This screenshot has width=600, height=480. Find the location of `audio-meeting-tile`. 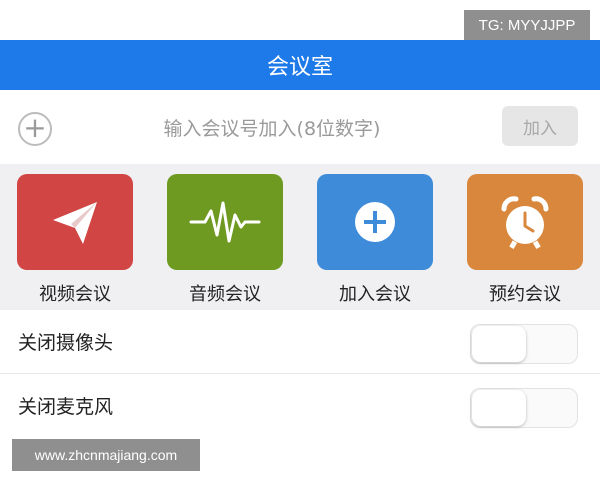

audio-meeting-tile is located at coordinates (225, 222).